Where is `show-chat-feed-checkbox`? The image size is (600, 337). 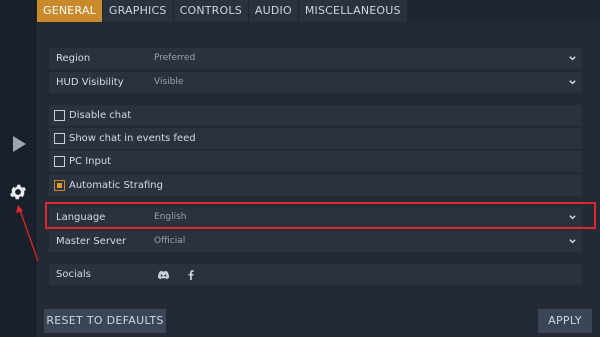
show-chat-feed-checkbox is located at coordinates (59, 138).